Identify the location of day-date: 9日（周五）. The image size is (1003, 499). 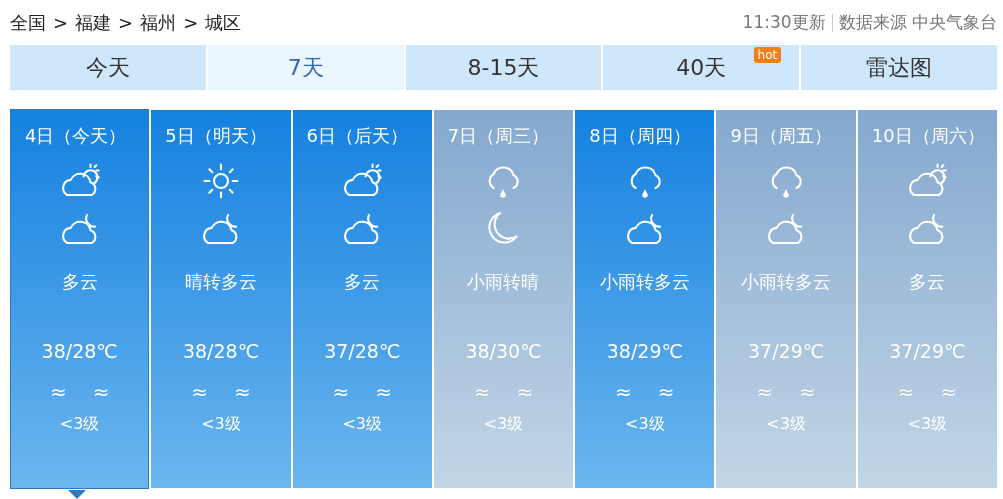
(780, 136).